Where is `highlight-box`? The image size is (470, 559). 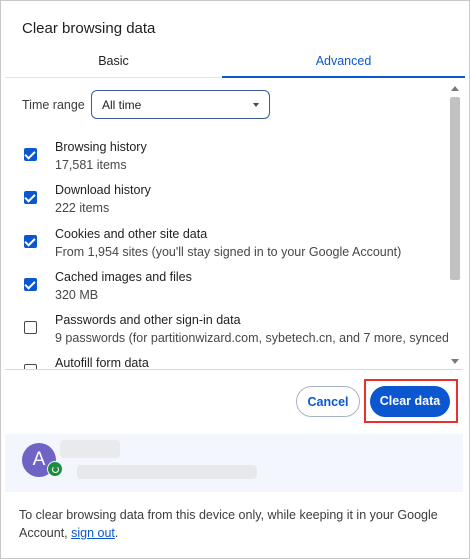 highlight-box is located at coordinates (411, 401).